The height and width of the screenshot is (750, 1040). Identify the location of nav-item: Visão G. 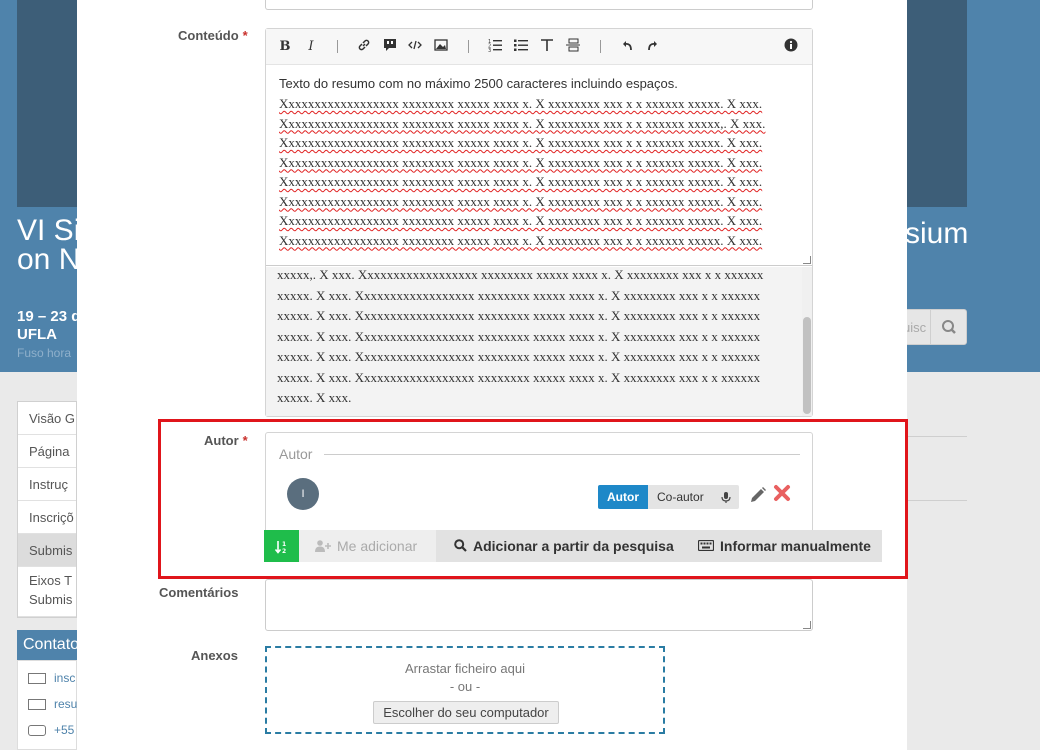
(47, 418).